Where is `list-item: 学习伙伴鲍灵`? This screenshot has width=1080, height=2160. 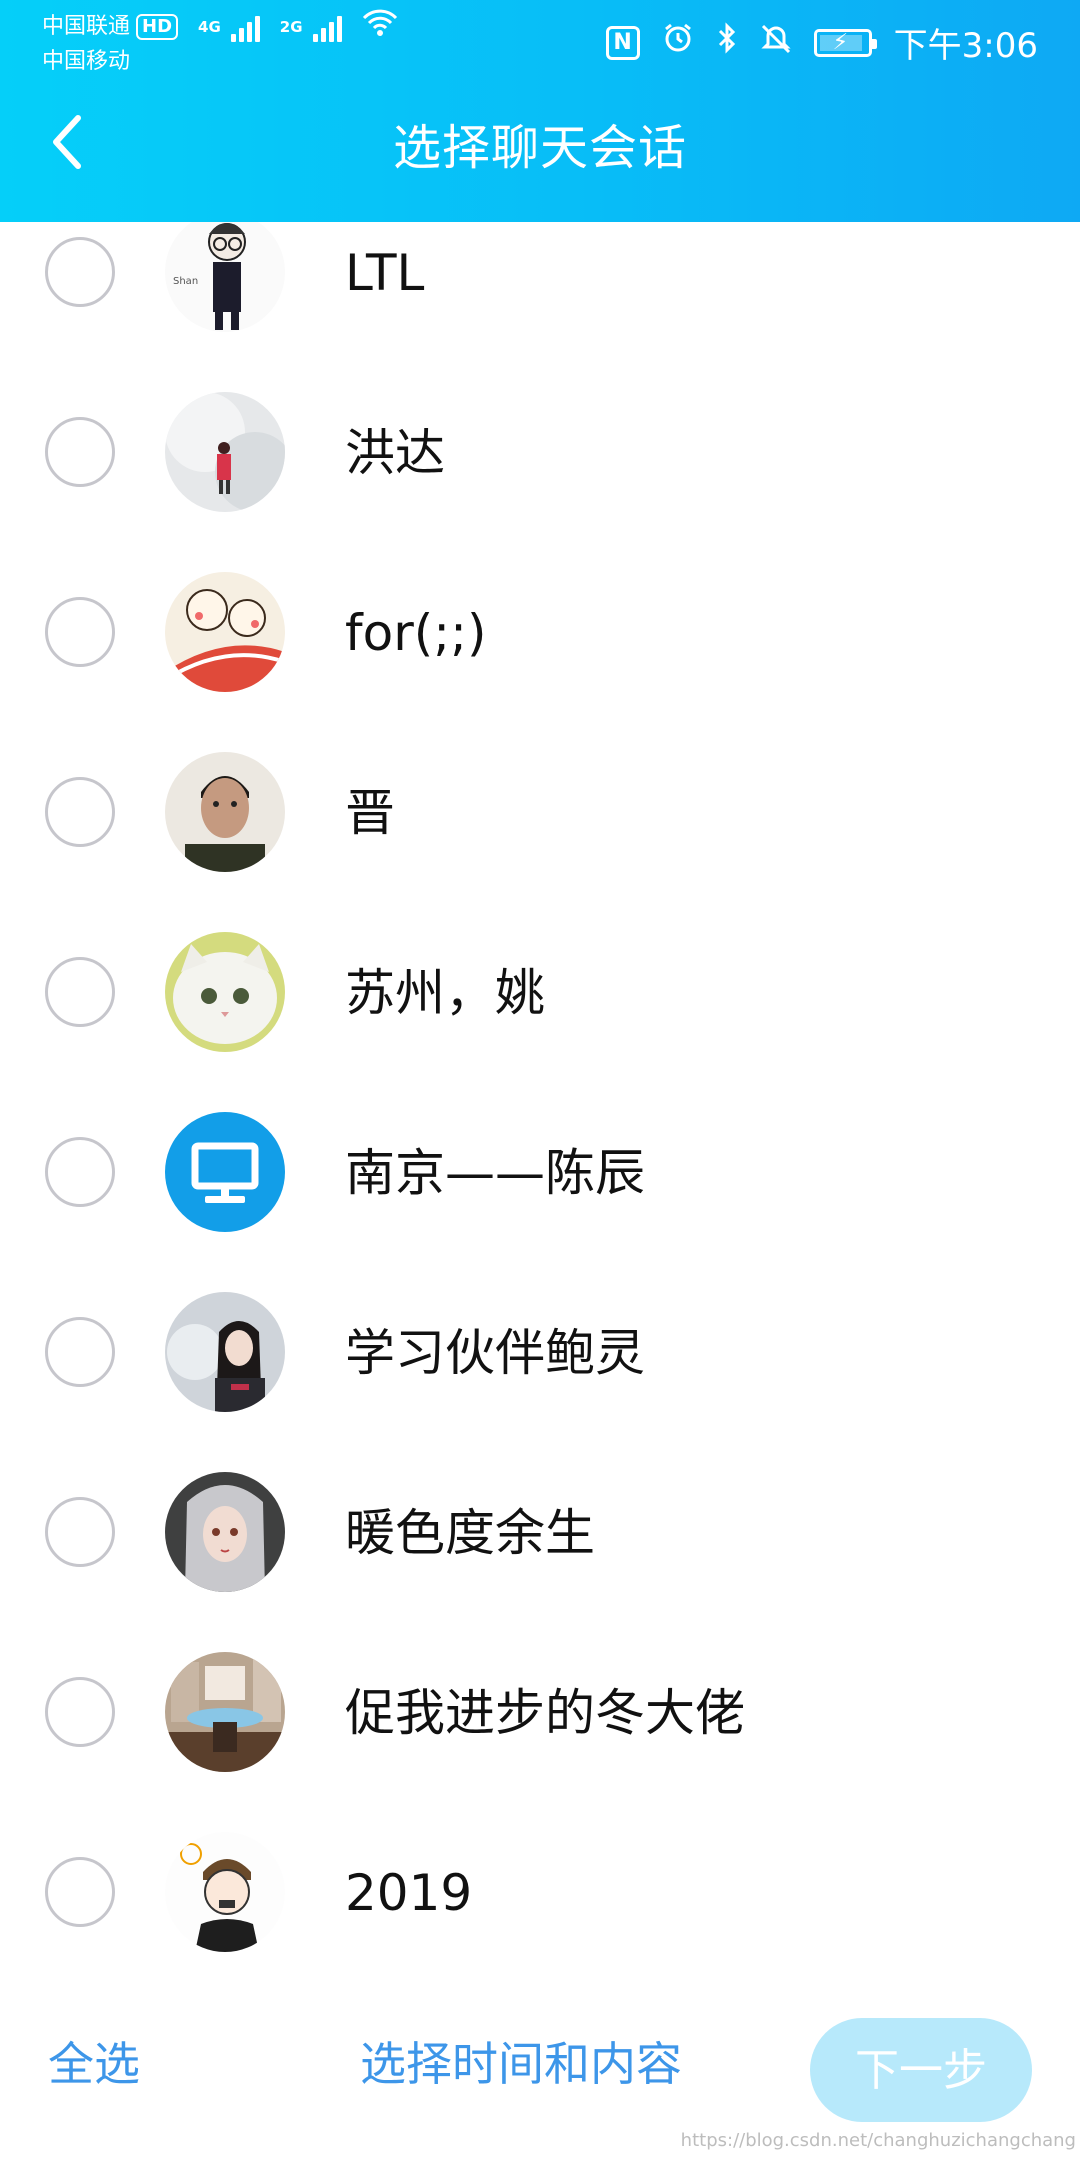 list-item: 学习伙伴鲍灵 is located at coordinates (540, 1354).